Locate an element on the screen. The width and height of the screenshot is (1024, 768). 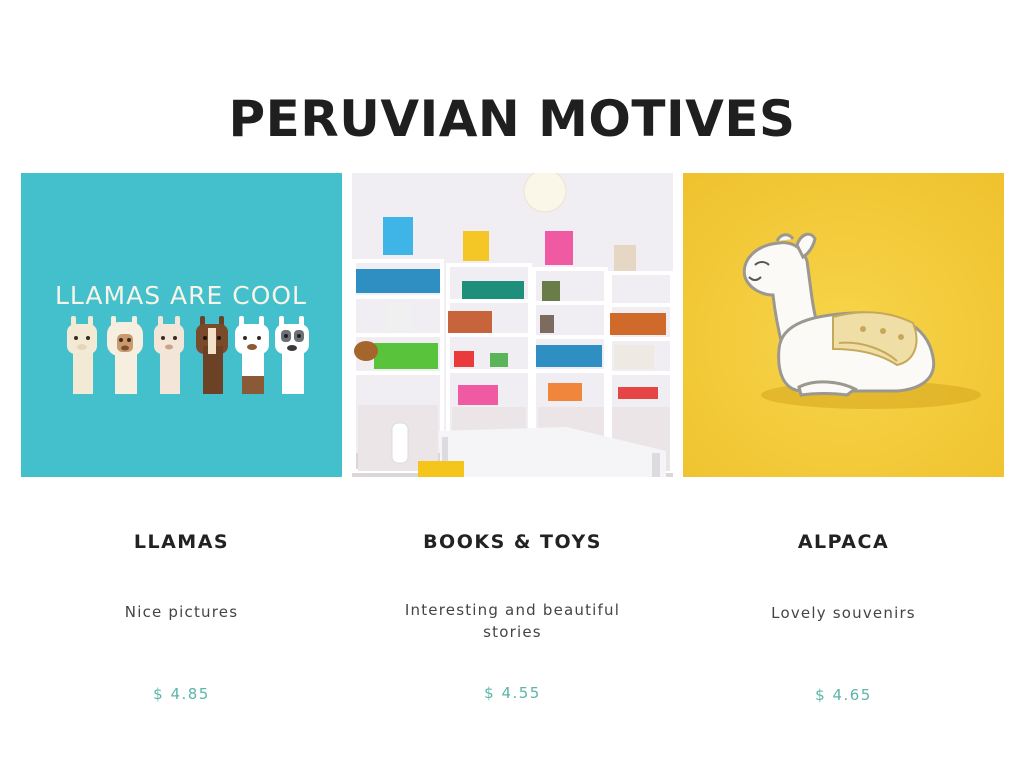
product-name: BOOKS & TOYS is located at coordinates (512, 542).